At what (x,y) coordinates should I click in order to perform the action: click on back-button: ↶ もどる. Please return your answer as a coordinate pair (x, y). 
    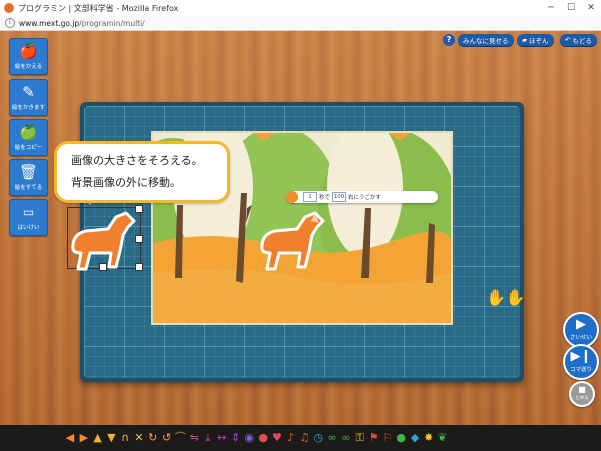
    Looking at the image, I should click on (578, 40).